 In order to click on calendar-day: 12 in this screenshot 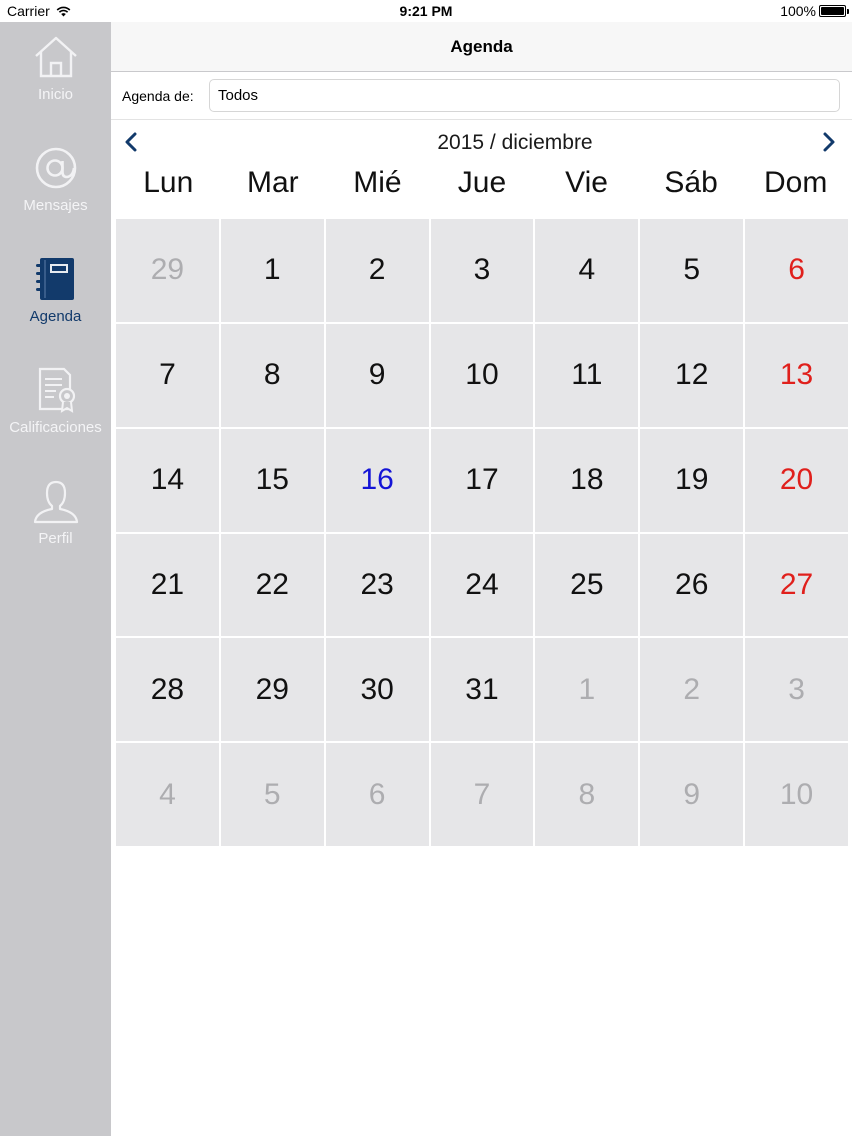, I will do `click(692, 375)`.